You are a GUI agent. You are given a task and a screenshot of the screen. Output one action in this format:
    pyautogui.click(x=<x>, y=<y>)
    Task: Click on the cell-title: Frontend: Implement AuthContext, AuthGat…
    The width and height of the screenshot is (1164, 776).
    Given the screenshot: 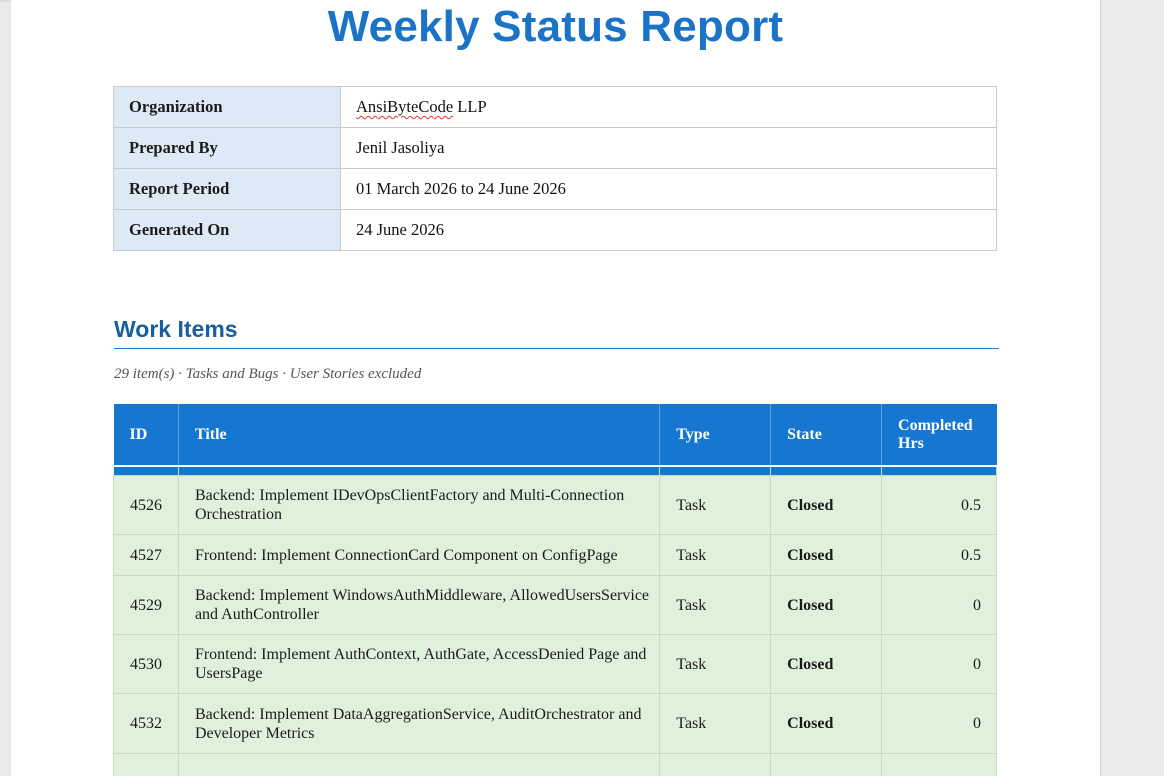 What is the action you would take?
    pyautogui.click(x=419, y=664)
    